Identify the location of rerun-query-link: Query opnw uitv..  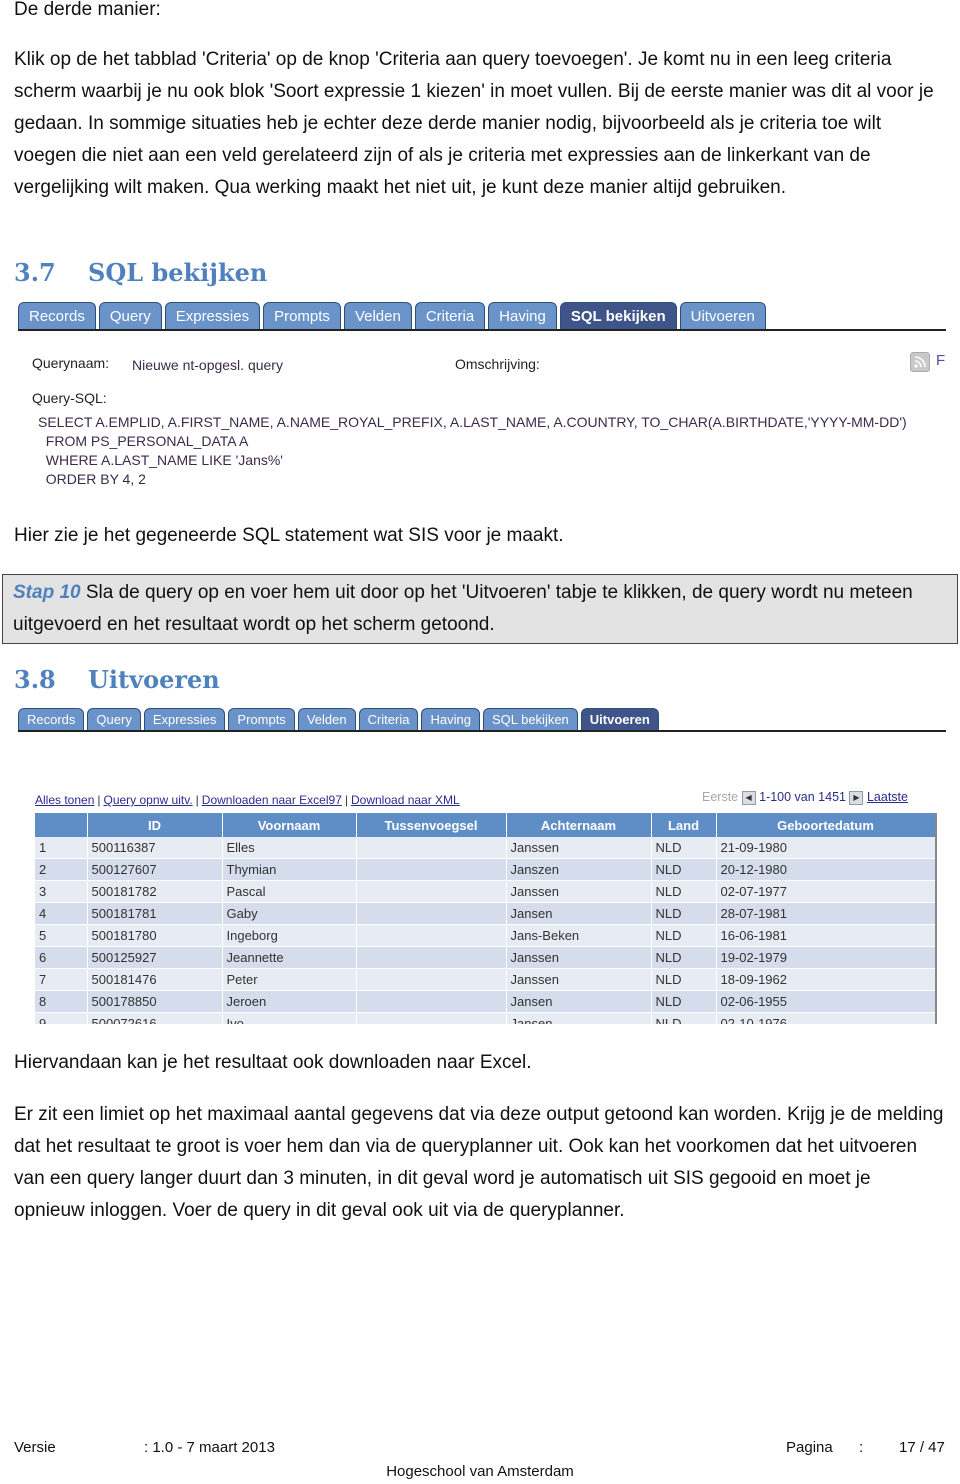
(148, 800).